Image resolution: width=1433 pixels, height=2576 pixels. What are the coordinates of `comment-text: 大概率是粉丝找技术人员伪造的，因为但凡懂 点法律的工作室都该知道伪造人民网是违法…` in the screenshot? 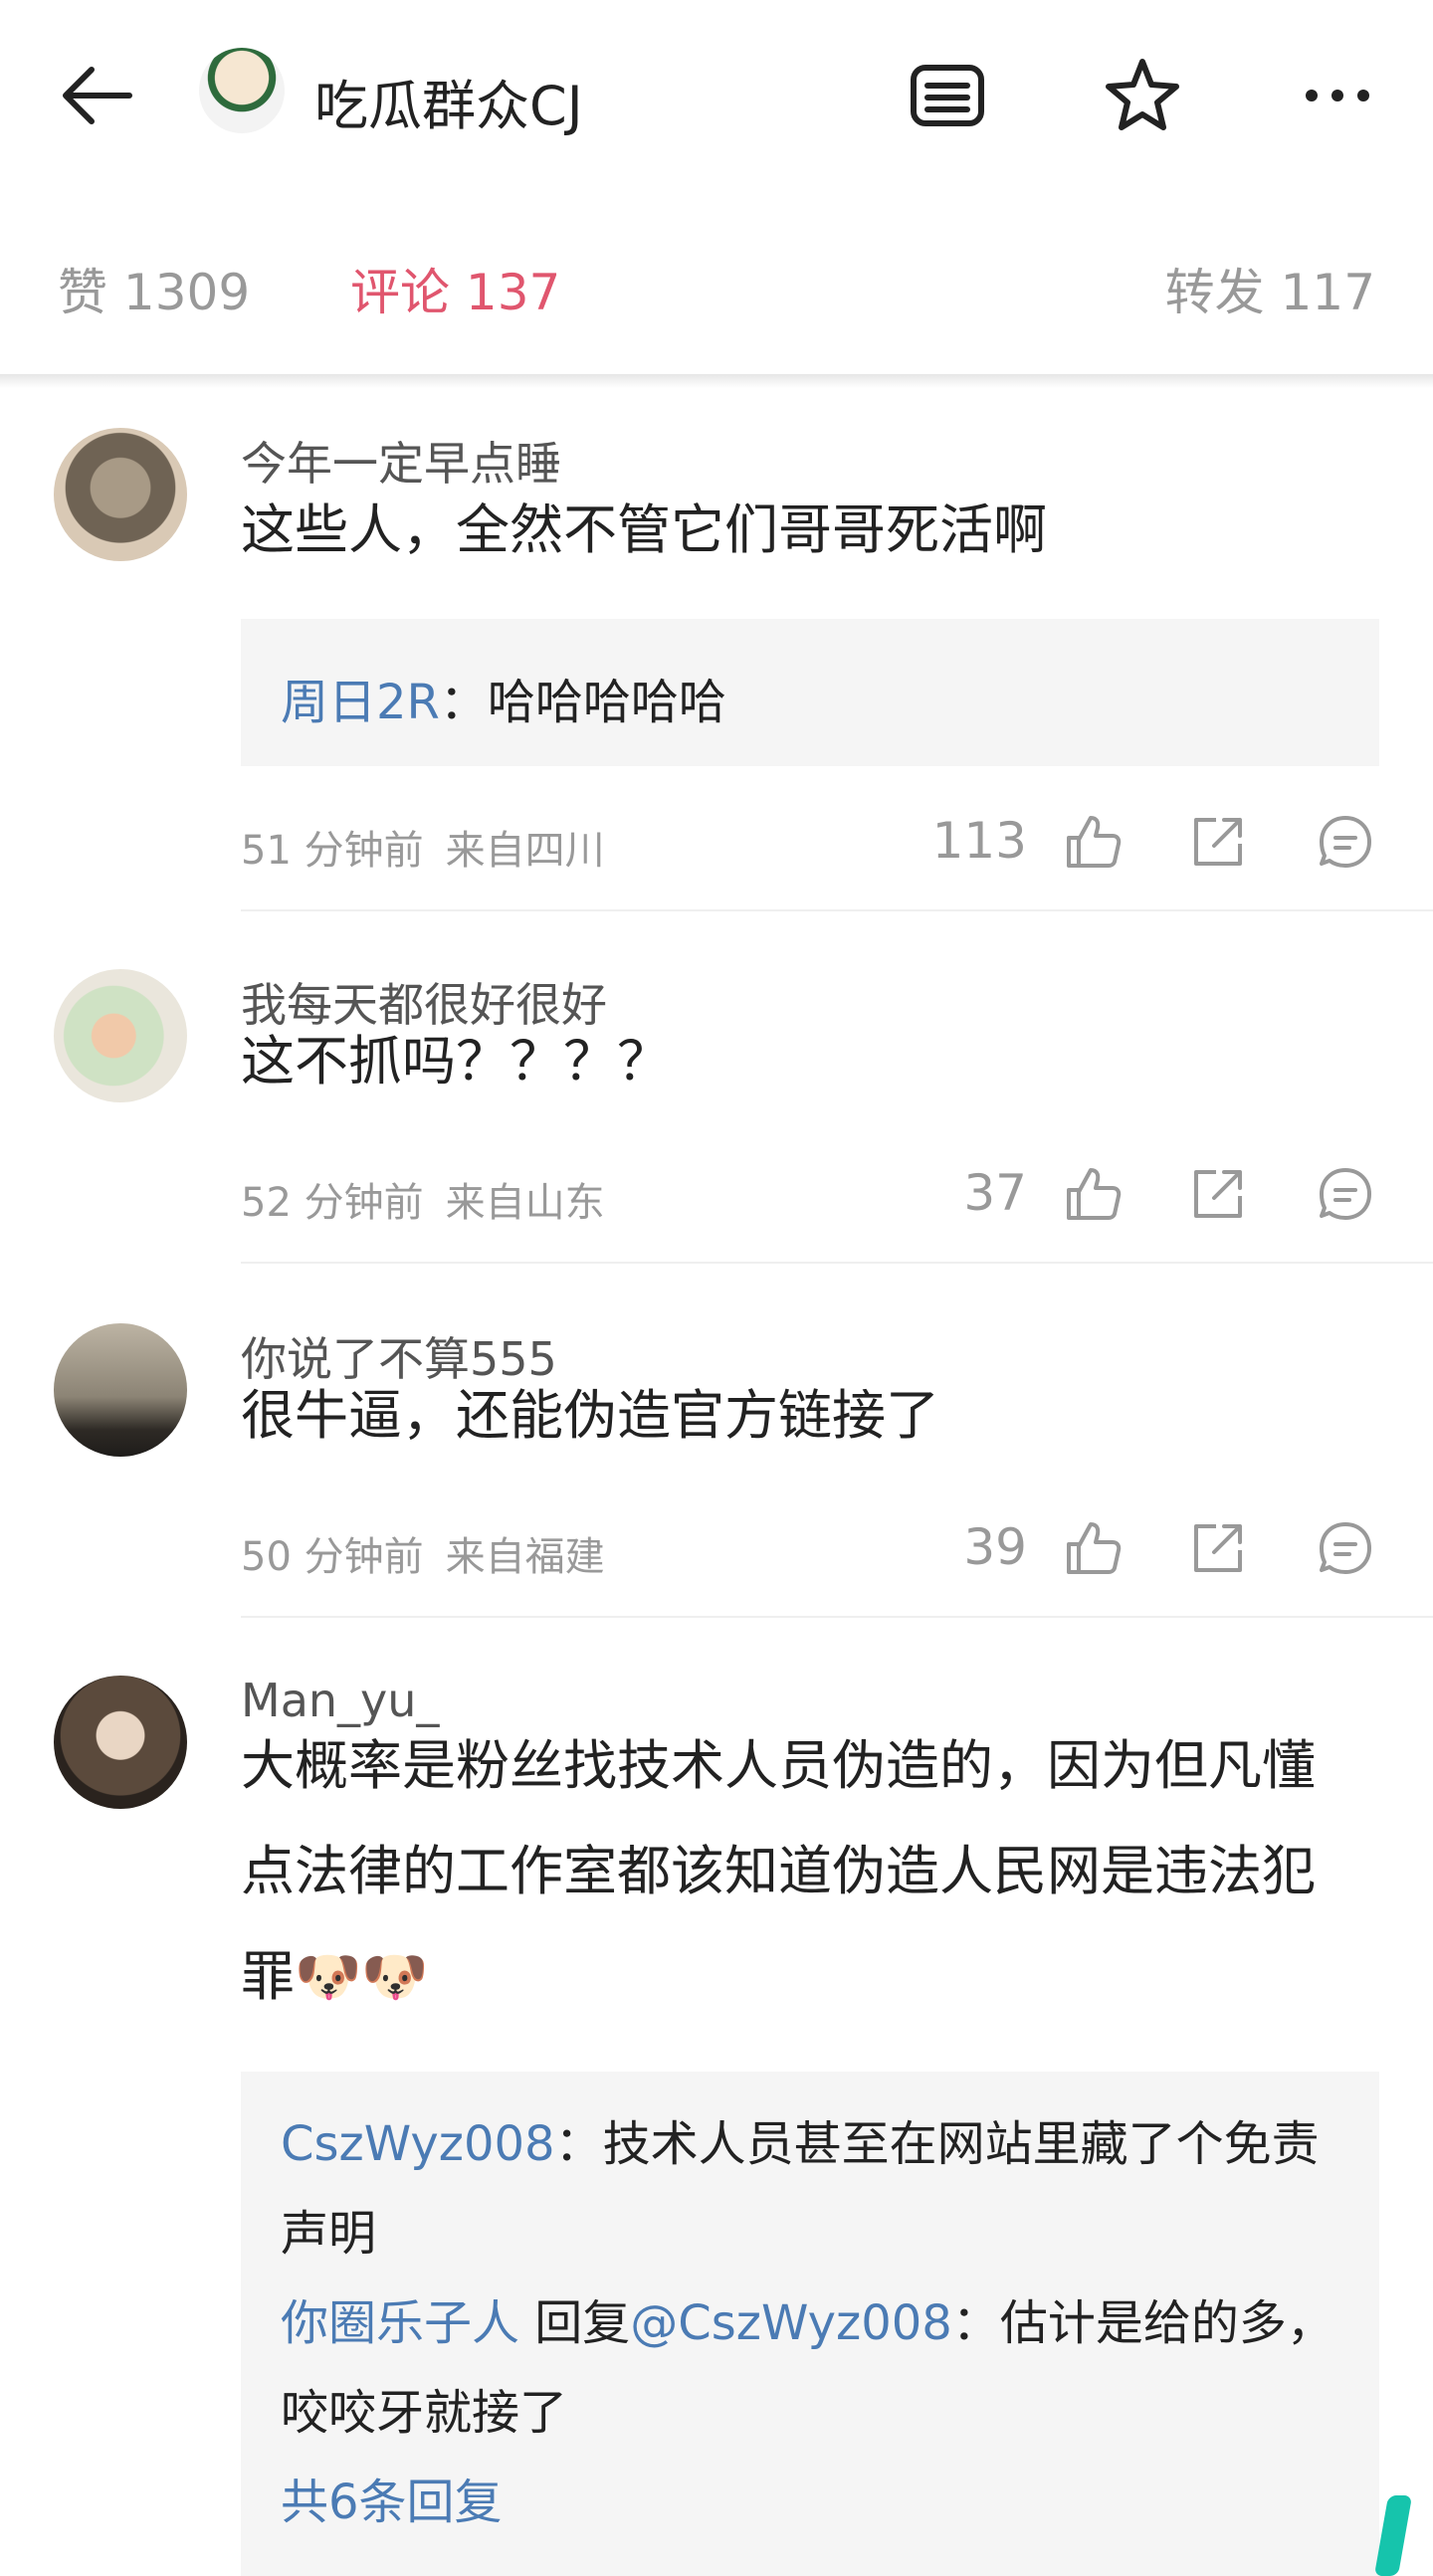 It's located at (813, 1871).